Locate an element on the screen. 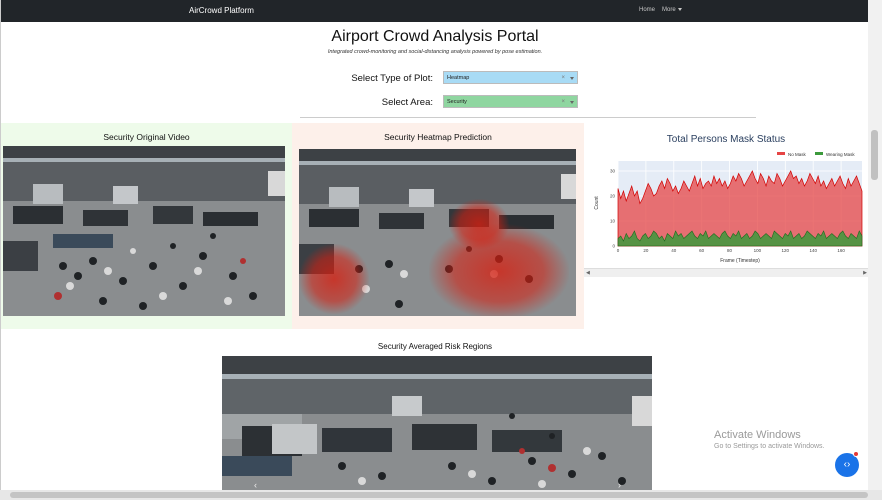  x-tick-label: 40 is located at coordinates (674, 250).